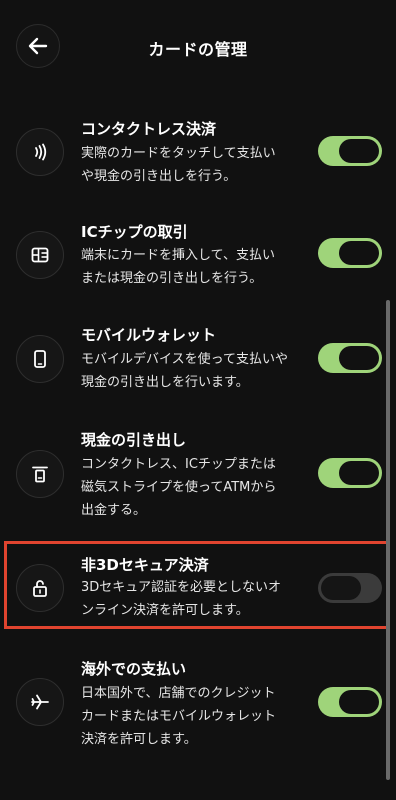  Describe the element at coordinates (40, 255) in the screenshot. I see `chip-icon` at that location.